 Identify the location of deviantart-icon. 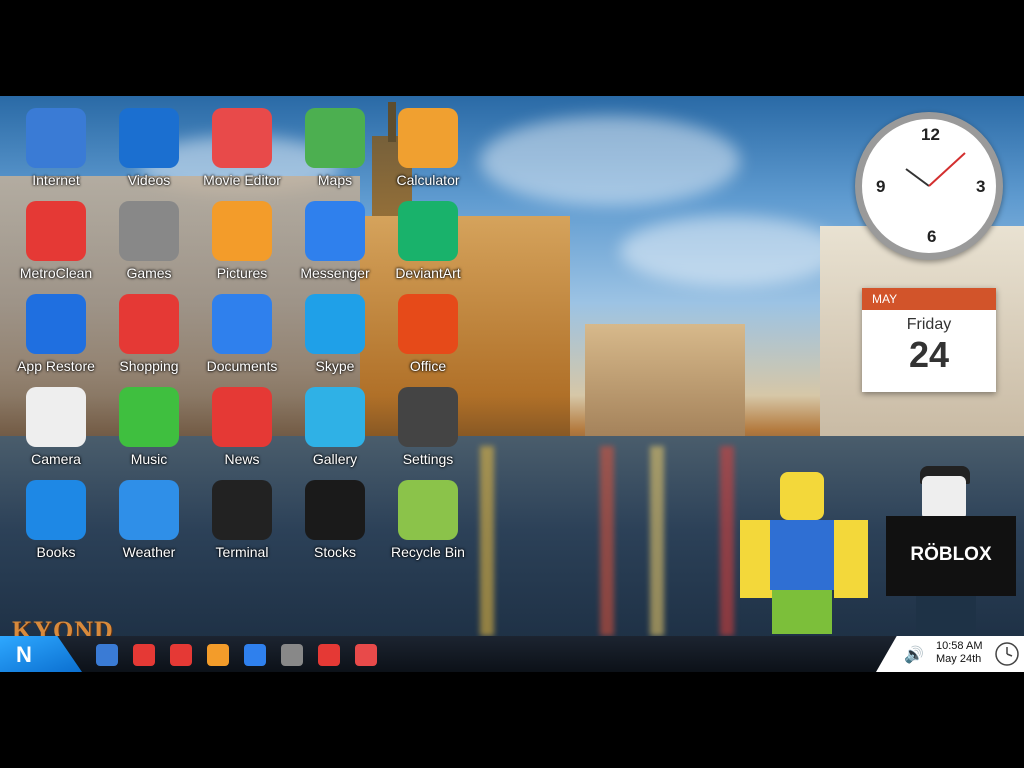
(428, 231).